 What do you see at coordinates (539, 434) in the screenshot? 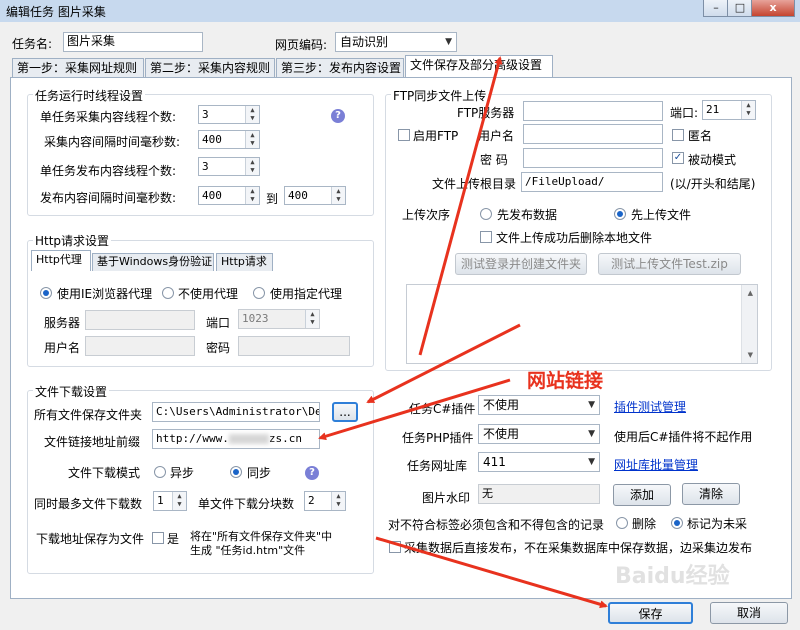
I see `php-plugin-select: 不使用 ▼` at bounding box center [539, 434].